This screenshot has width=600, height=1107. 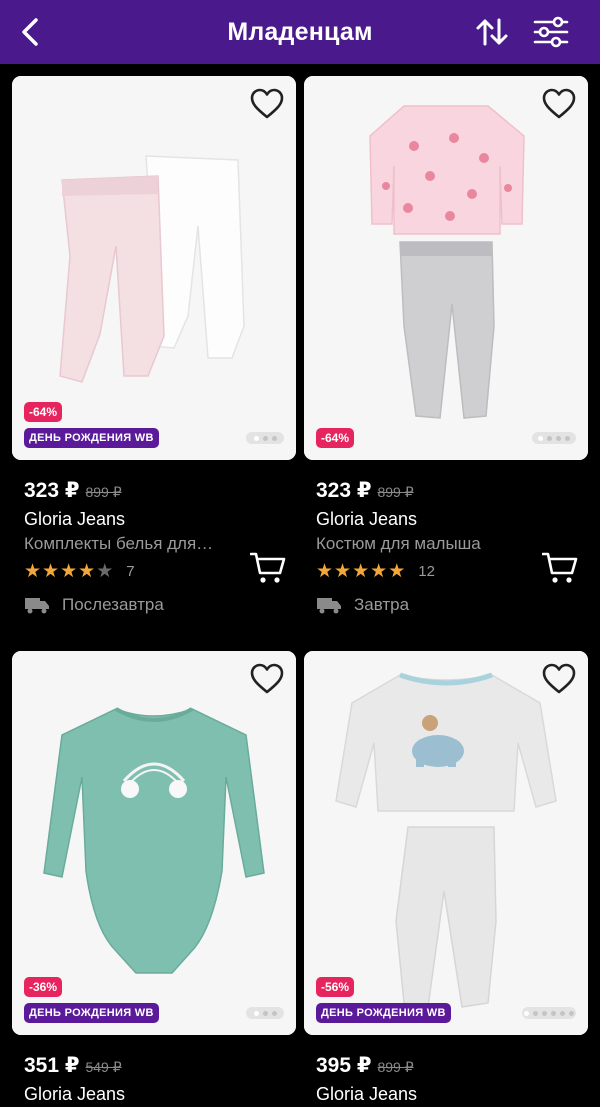 I want to click on page-title: Младенцам, so click(x=300, y=31).